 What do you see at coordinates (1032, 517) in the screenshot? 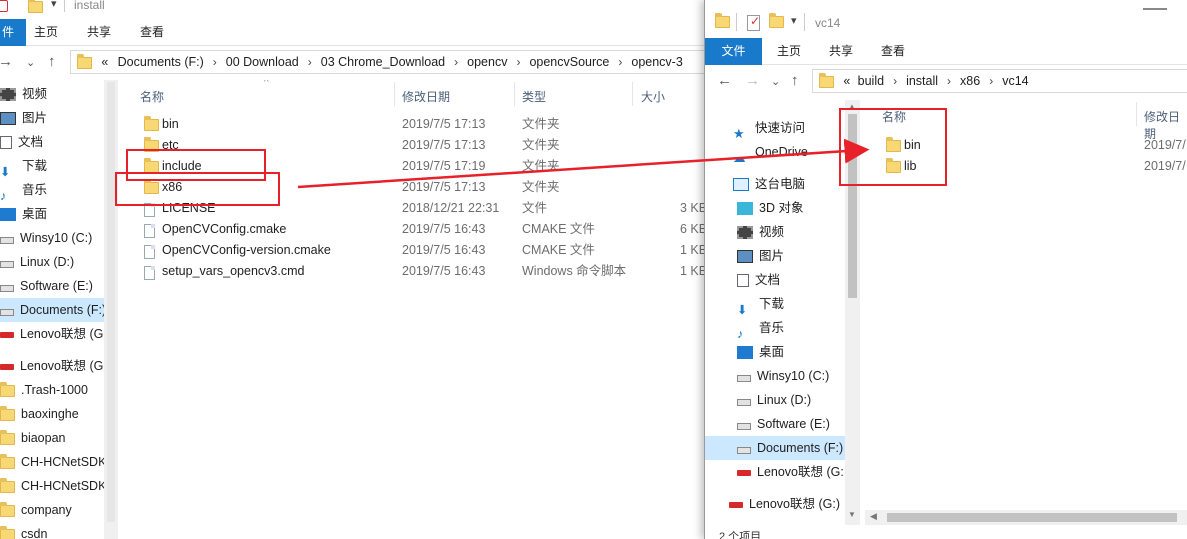
I see `scroll-thumb` at bounding box center [1032, 517].